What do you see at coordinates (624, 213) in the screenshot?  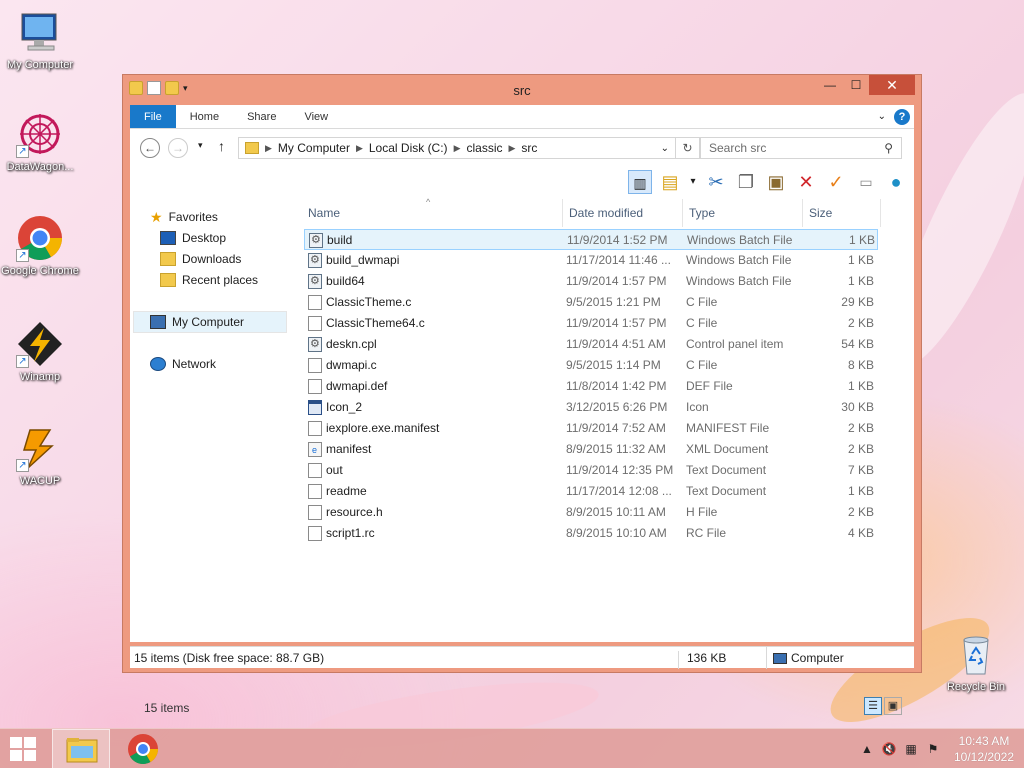 I see `column-header-date: Date modified` at bounding box center [624, 213].